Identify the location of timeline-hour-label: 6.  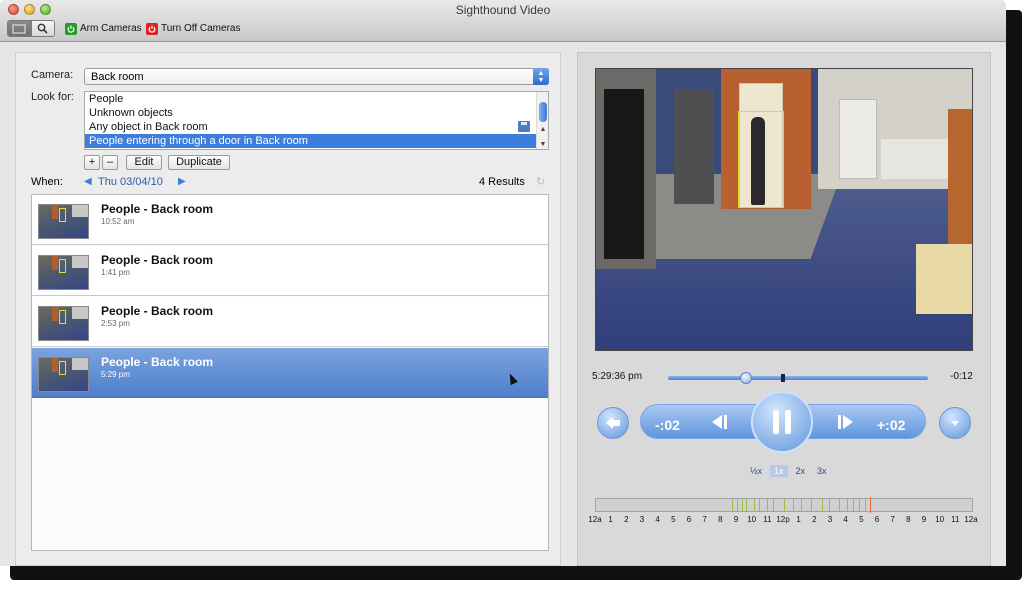
(877, 519).